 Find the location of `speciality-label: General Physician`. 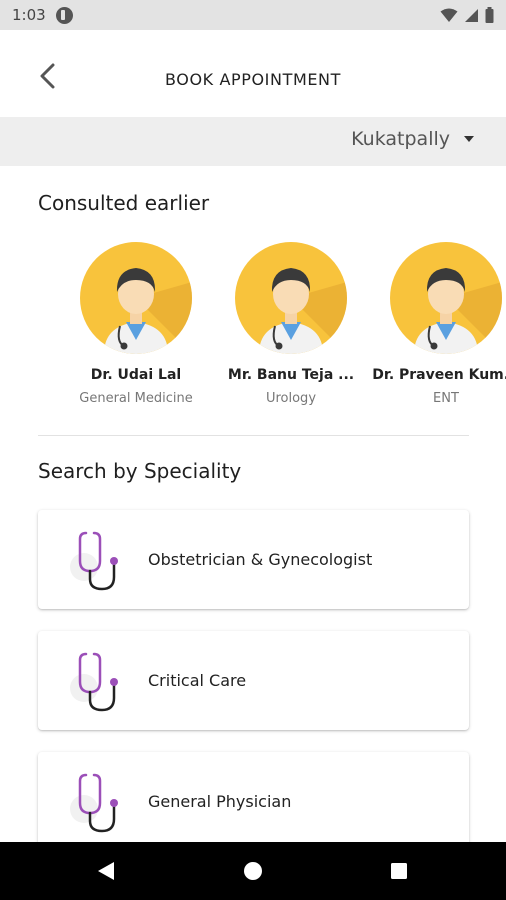

speciality-label: General Physician is located at coordinates (220, 801).